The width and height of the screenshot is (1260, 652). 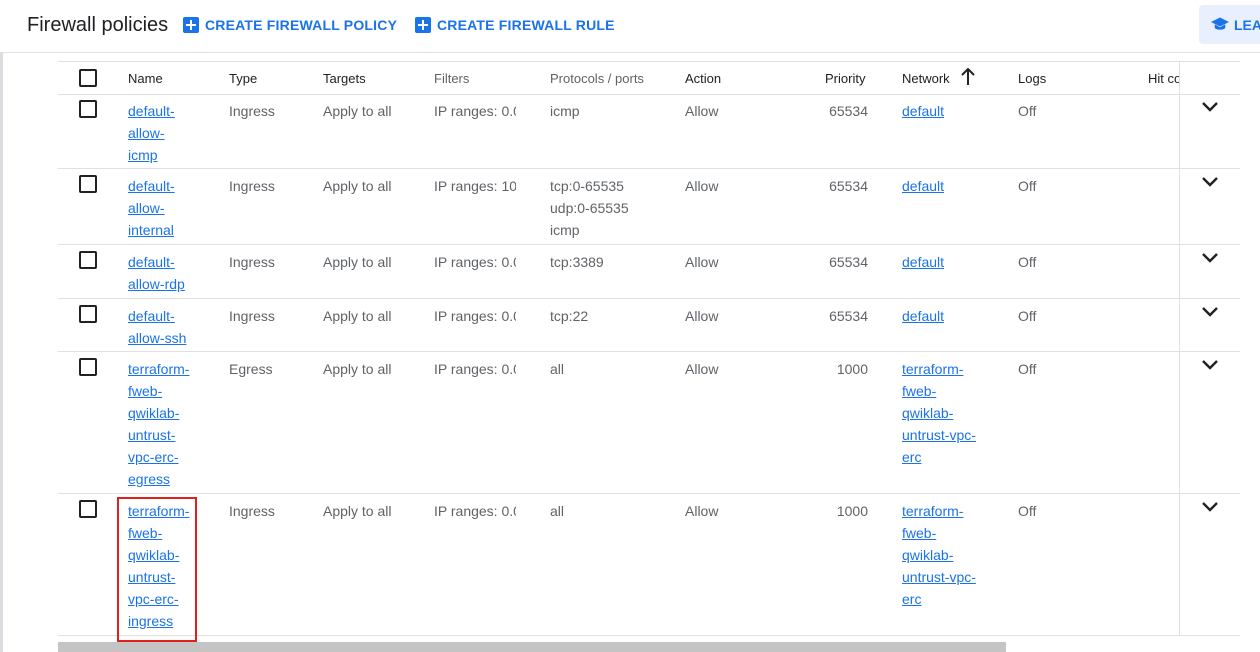 I want to click on create-firewall-policy-button: CREATE FIREWALL POLICY, so click(x=290, y=25).